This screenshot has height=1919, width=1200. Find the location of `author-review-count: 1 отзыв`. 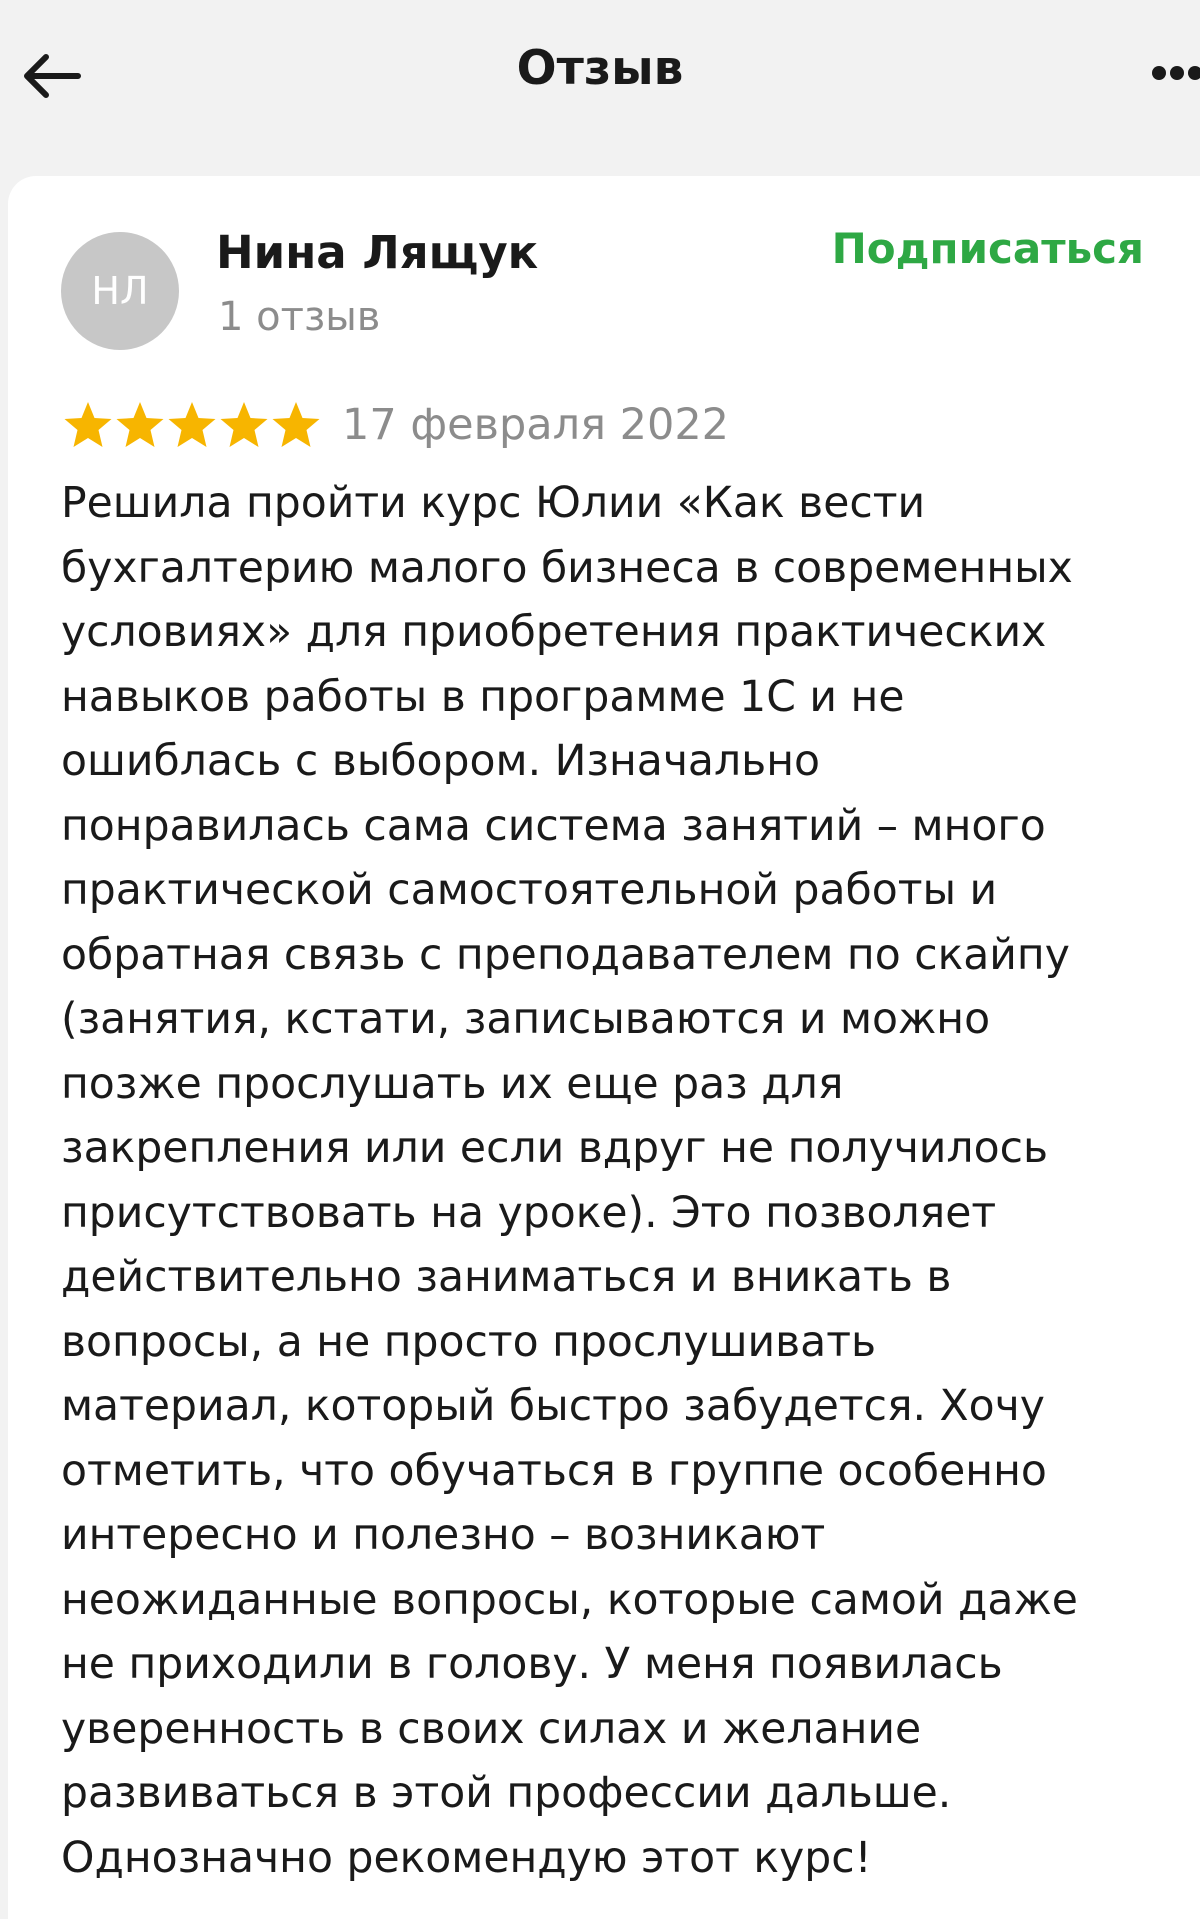

author-review-count: 1 отзыв is located at coordinates (299, 317).